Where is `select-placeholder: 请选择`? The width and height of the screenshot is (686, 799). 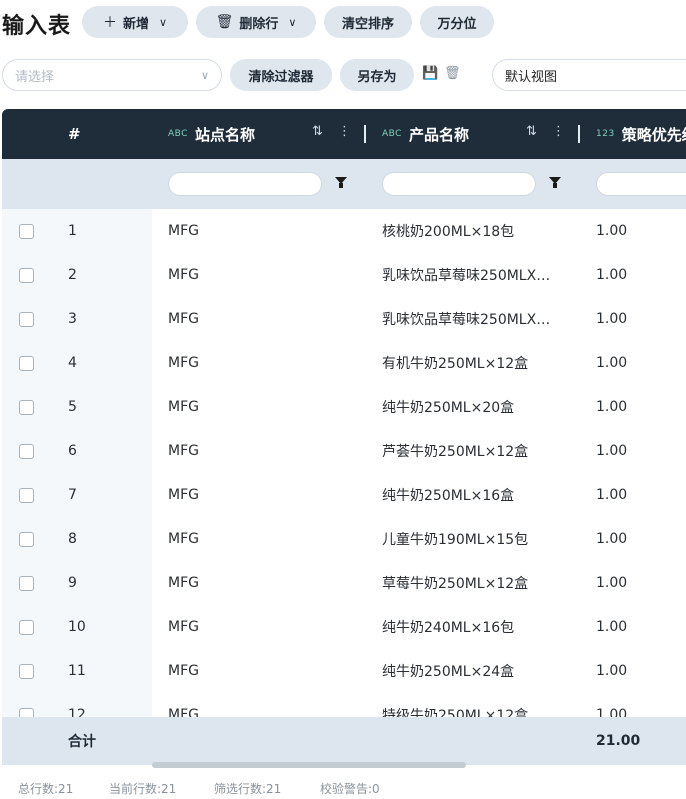
select-placeholder: 请选择 is located at coordinates (35, 77).